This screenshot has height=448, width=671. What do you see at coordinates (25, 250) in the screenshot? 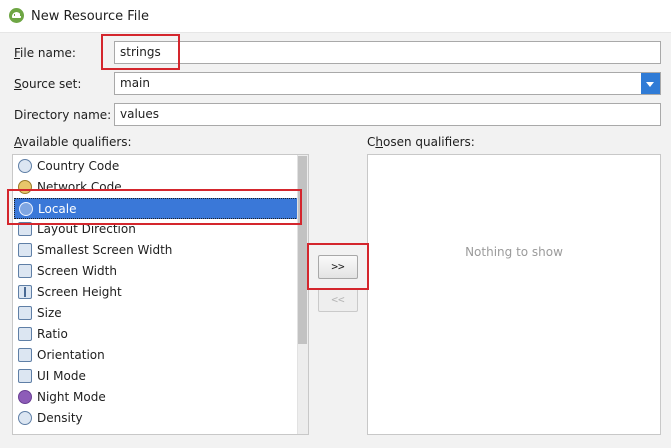
I see `smallest-width-icon` at bounding box center [25, 250].